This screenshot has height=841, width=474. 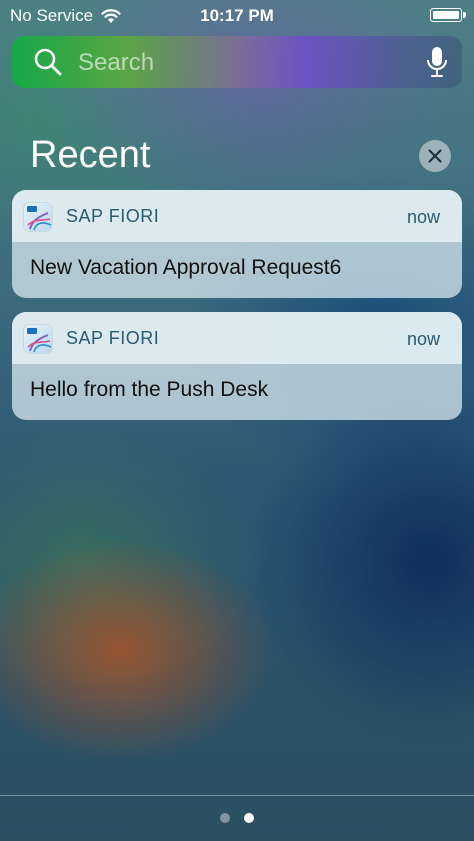 I want to click on battery-fill, so click(x=446, y=15).